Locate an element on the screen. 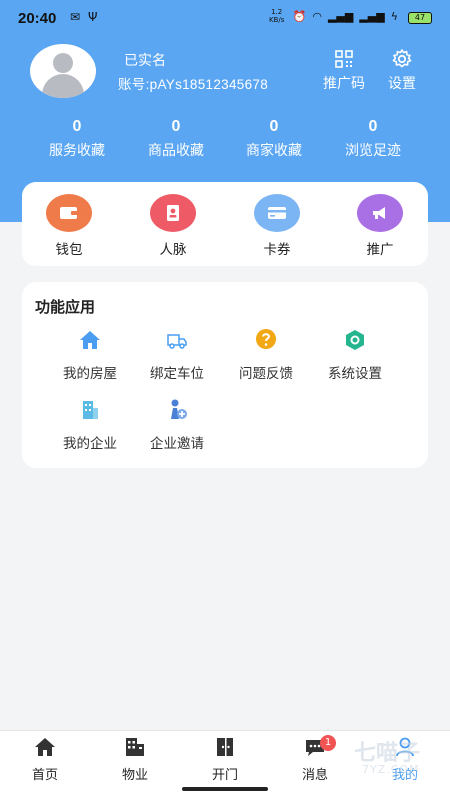  function-label: 我的房屋 is located at coordinates (90, 374).